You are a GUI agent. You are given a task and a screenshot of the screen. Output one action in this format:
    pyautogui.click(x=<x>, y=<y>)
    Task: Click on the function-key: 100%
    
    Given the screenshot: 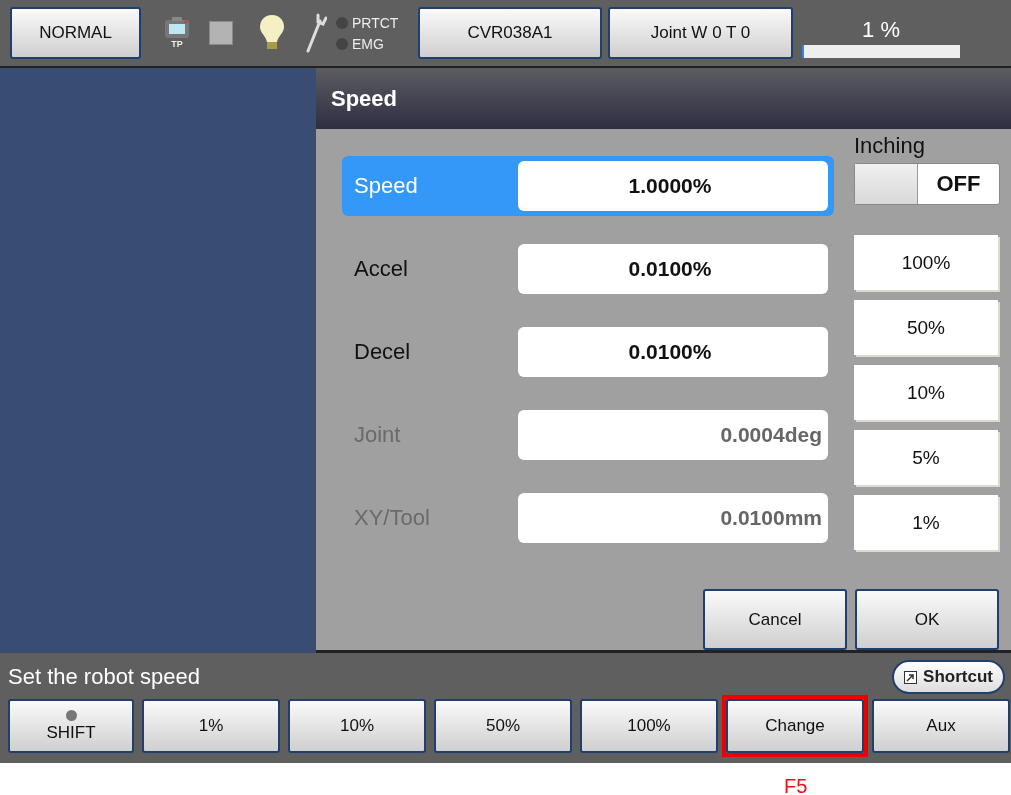 What is the action you would take?
    pyautogui.click(x=649, y=726)
    